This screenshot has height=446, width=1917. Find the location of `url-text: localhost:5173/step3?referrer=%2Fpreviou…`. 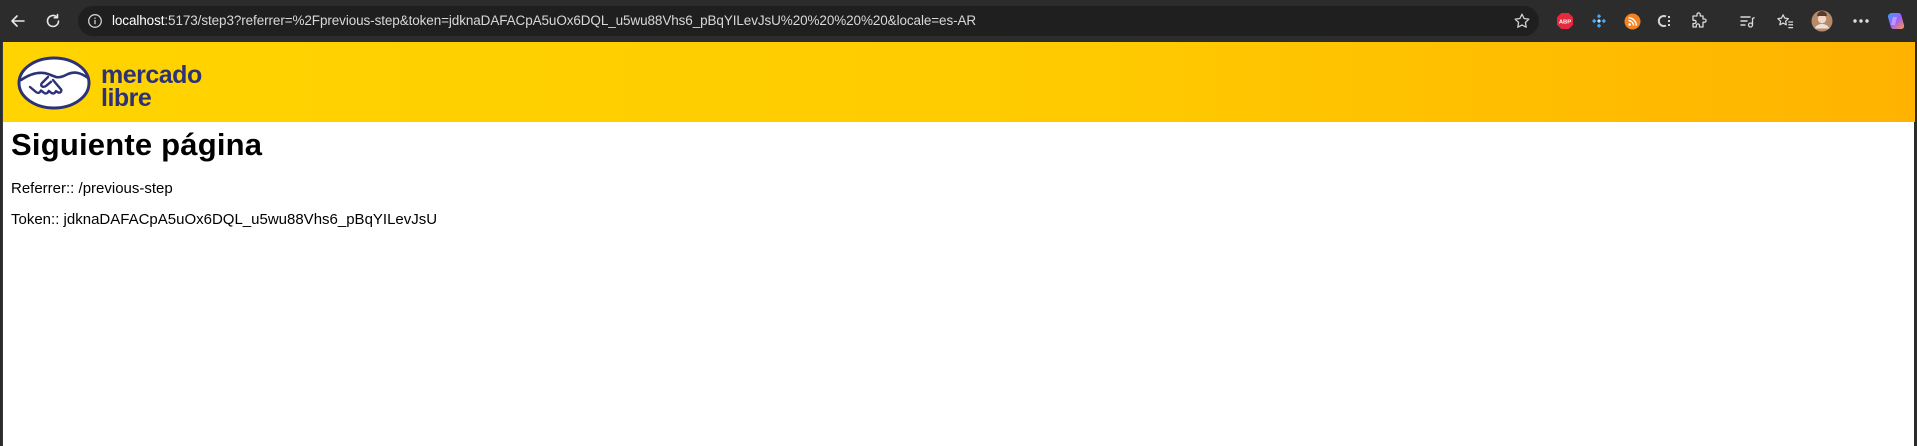

url-text: localhost:5173/step3?referrer=%2Fpreviou… is located at coordinates (544, 20).